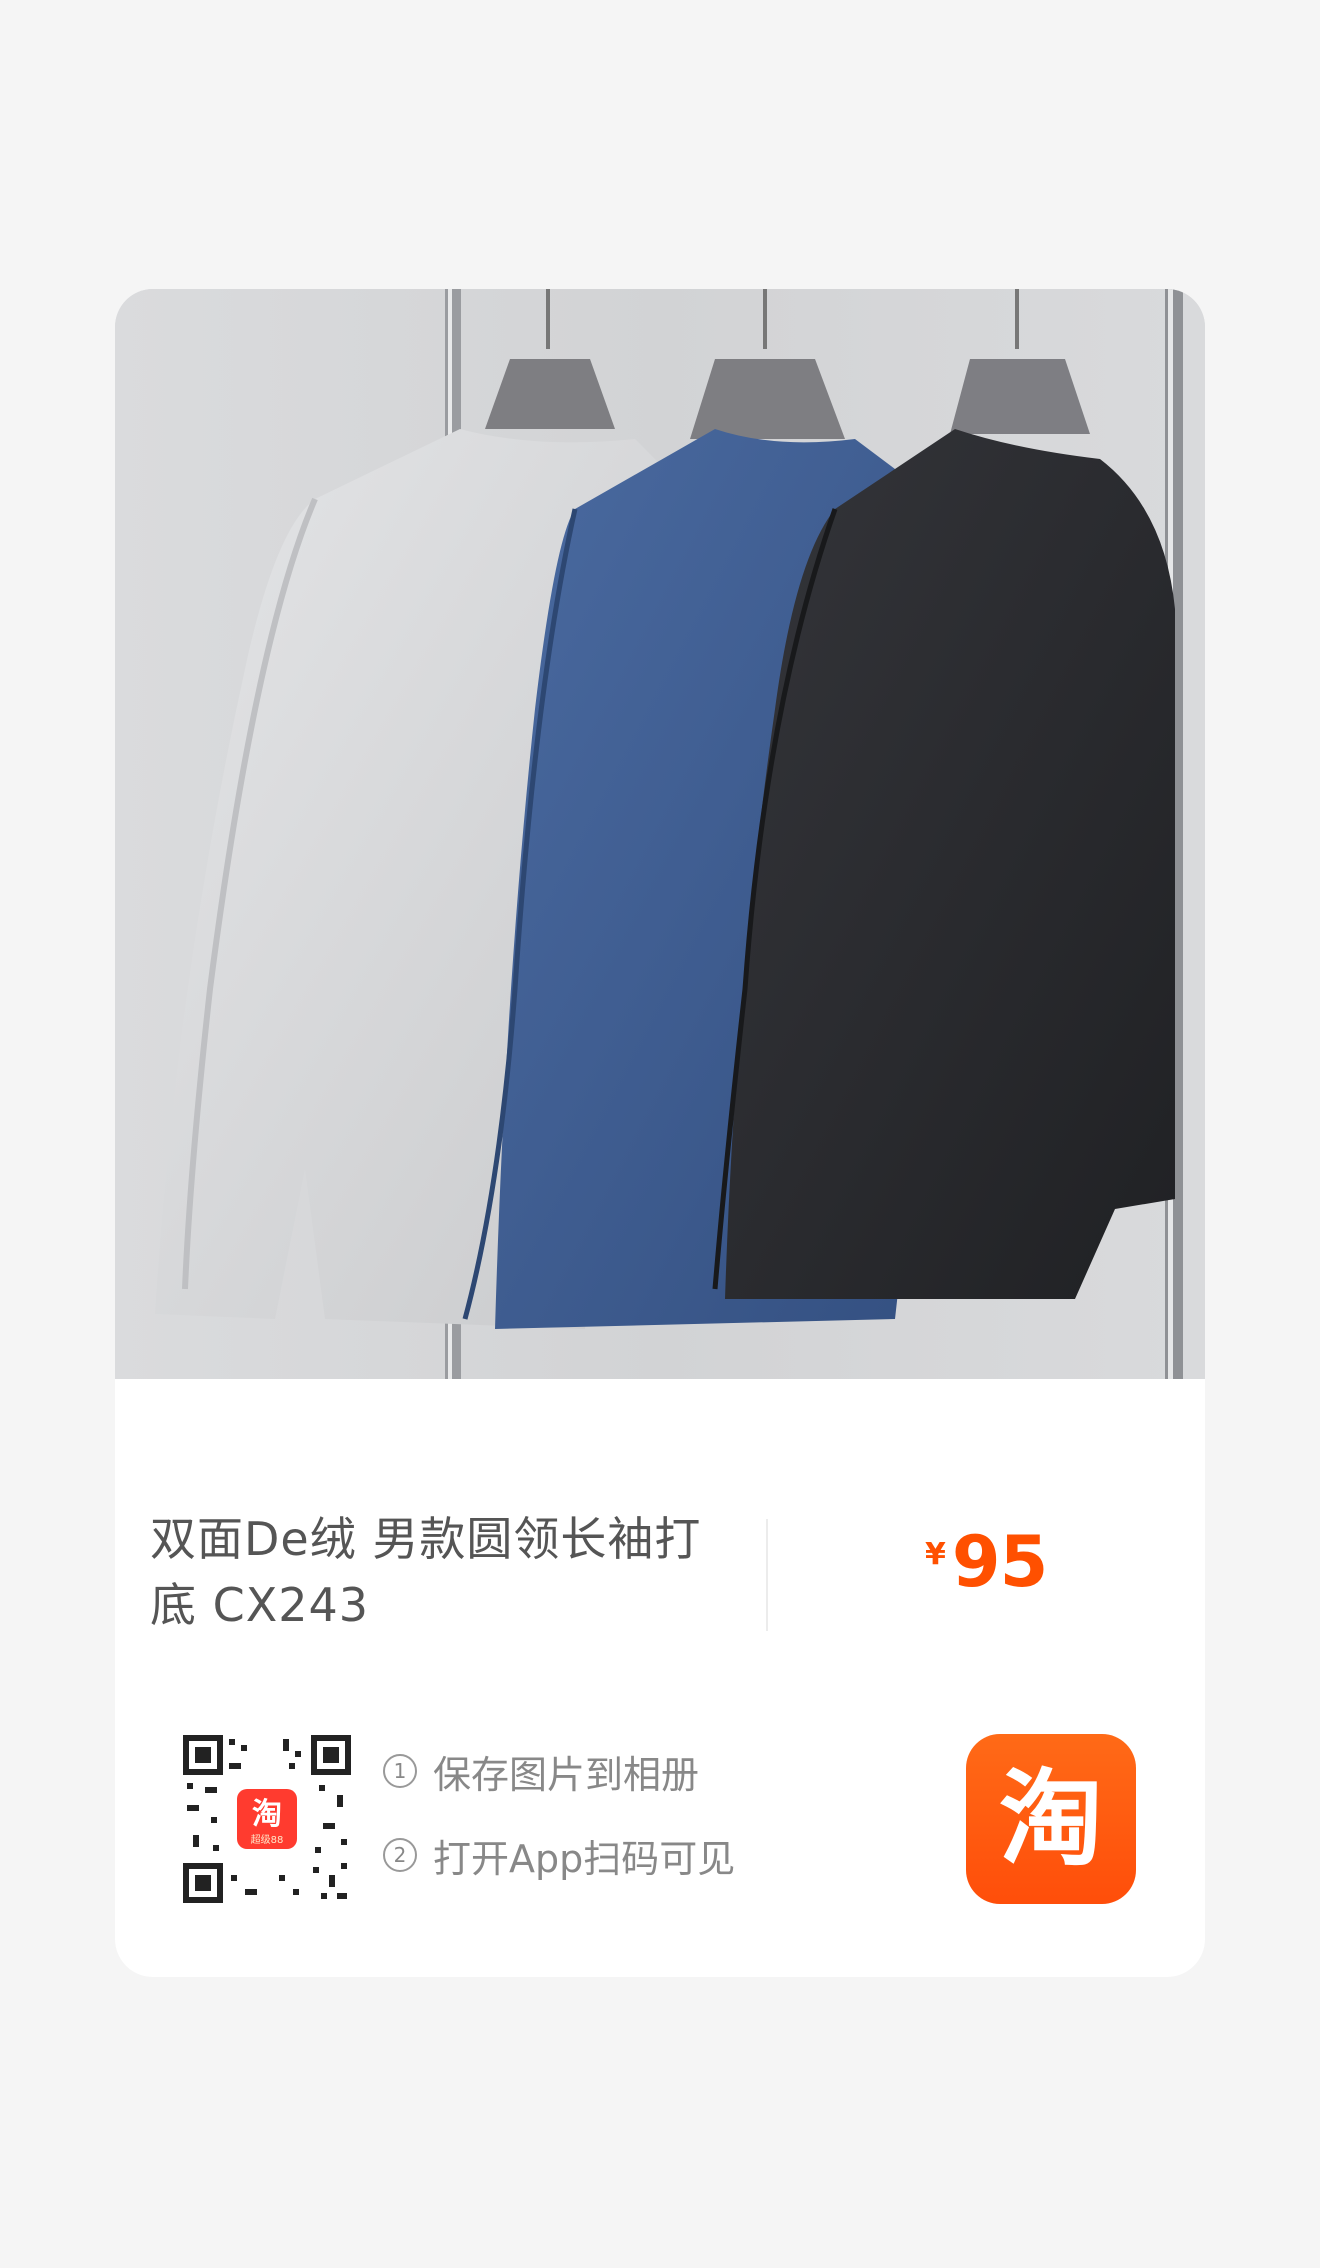 The height and width of the screenshot is (2268, 1320). Describe the element at coordinates (260, 1605) in the screenshot. I see `product-title-line2: 底 CX243` at that location.